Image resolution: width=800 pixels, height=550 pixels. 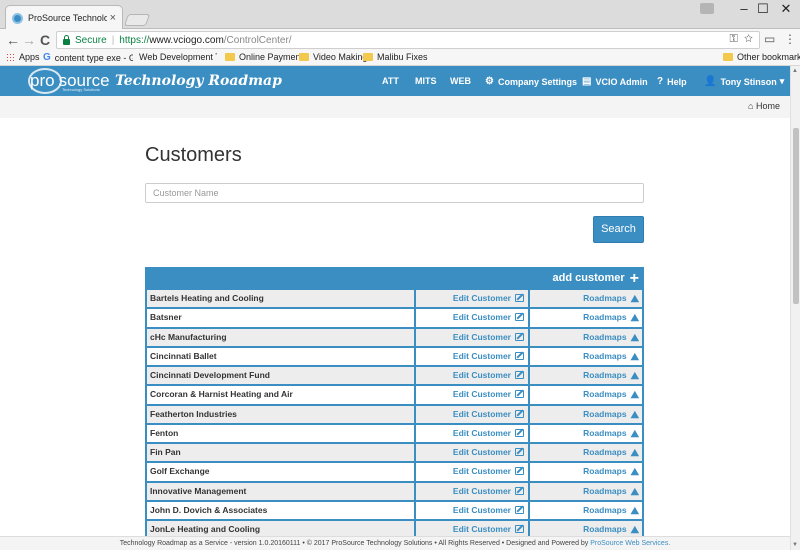 I want to click on other-bookmarks: Other bookmarks, so click(x=761, y=57).